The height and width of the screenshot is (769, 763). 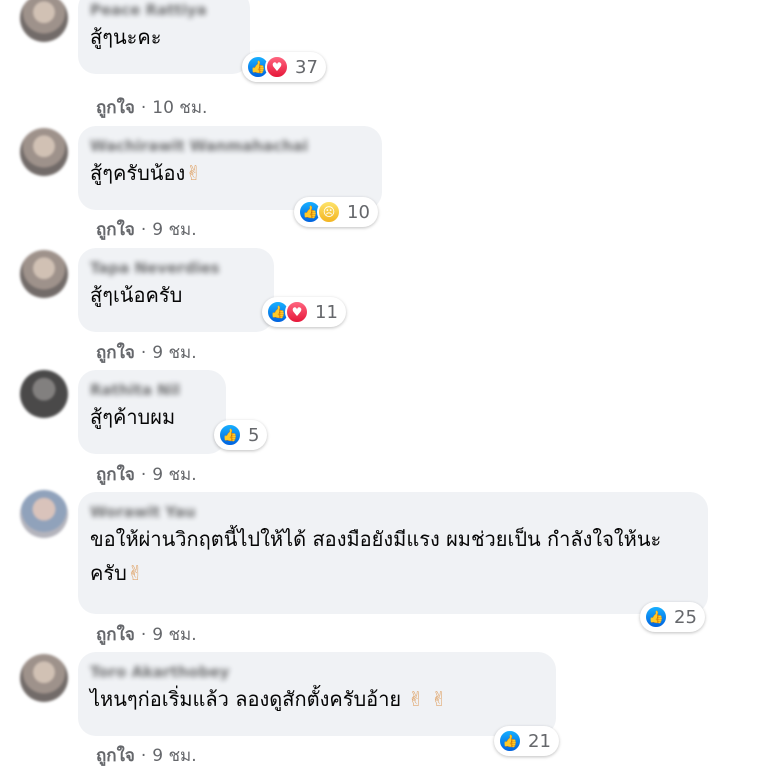 What do you see at coordinates (179, 108) in the screenshot?
I see `timestamp: 10 ชม.` at bounding box center [179, 108].